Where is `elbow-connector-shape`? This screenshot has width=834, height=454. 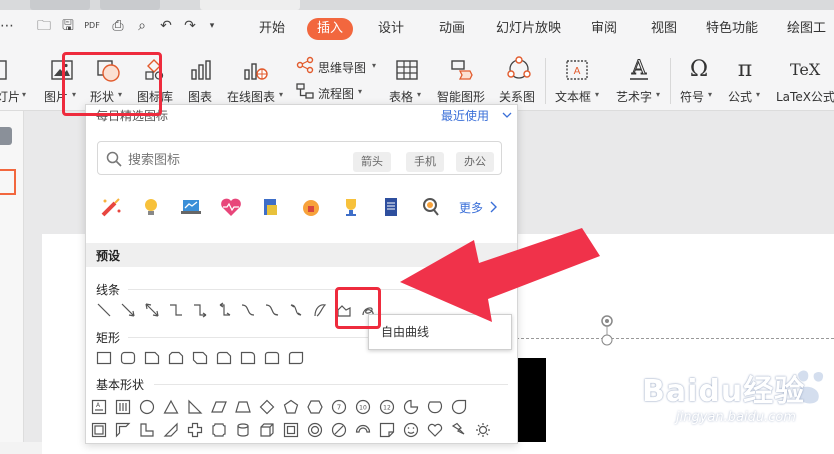
elbow-connector-shape is located at coordinates (176, 310).